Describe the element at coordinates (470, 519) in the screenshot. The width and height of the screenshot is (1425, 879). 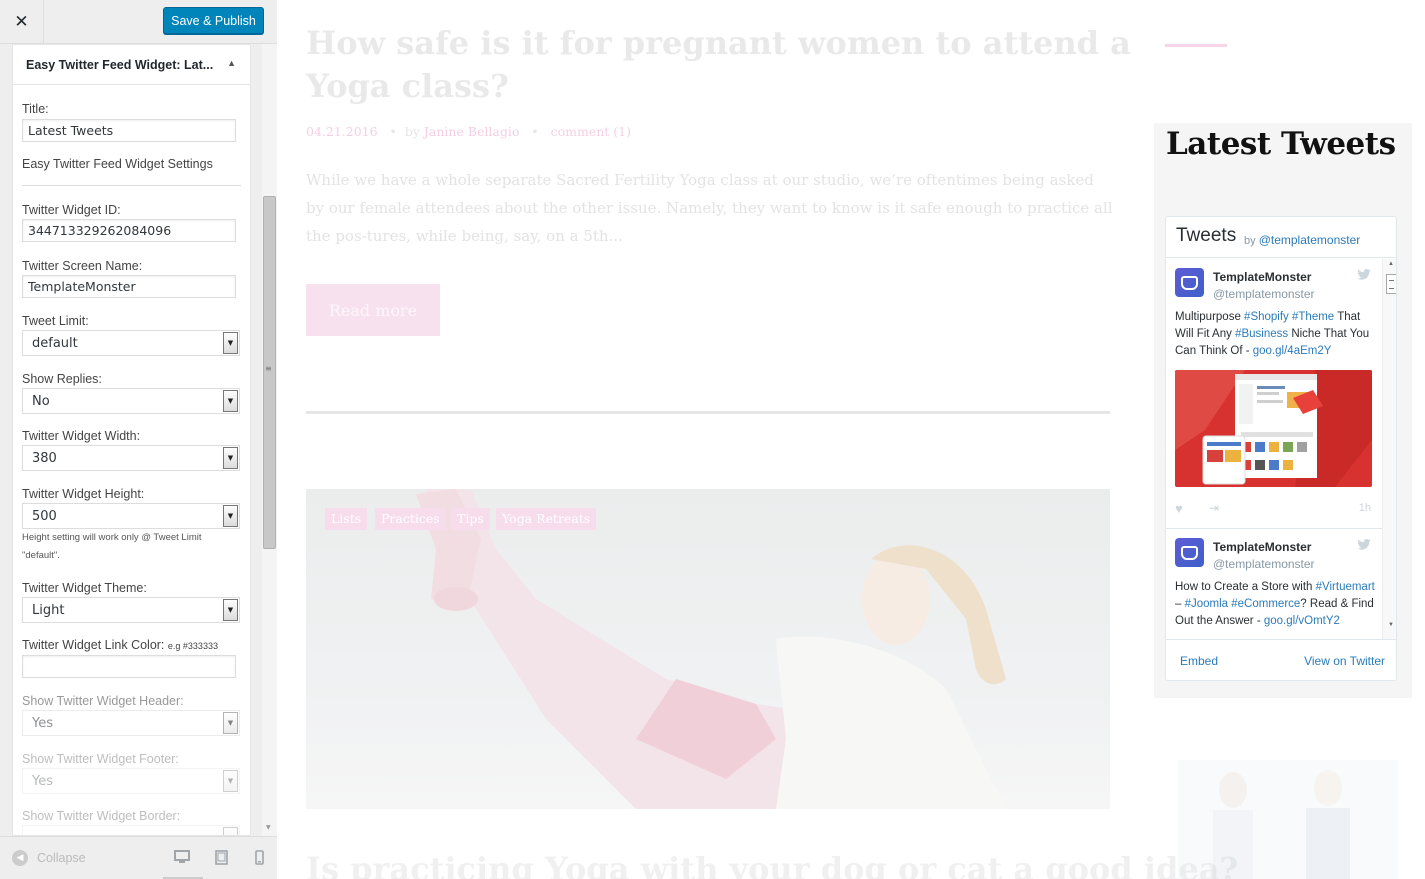
I see `tag-tips: Tips` at that location.